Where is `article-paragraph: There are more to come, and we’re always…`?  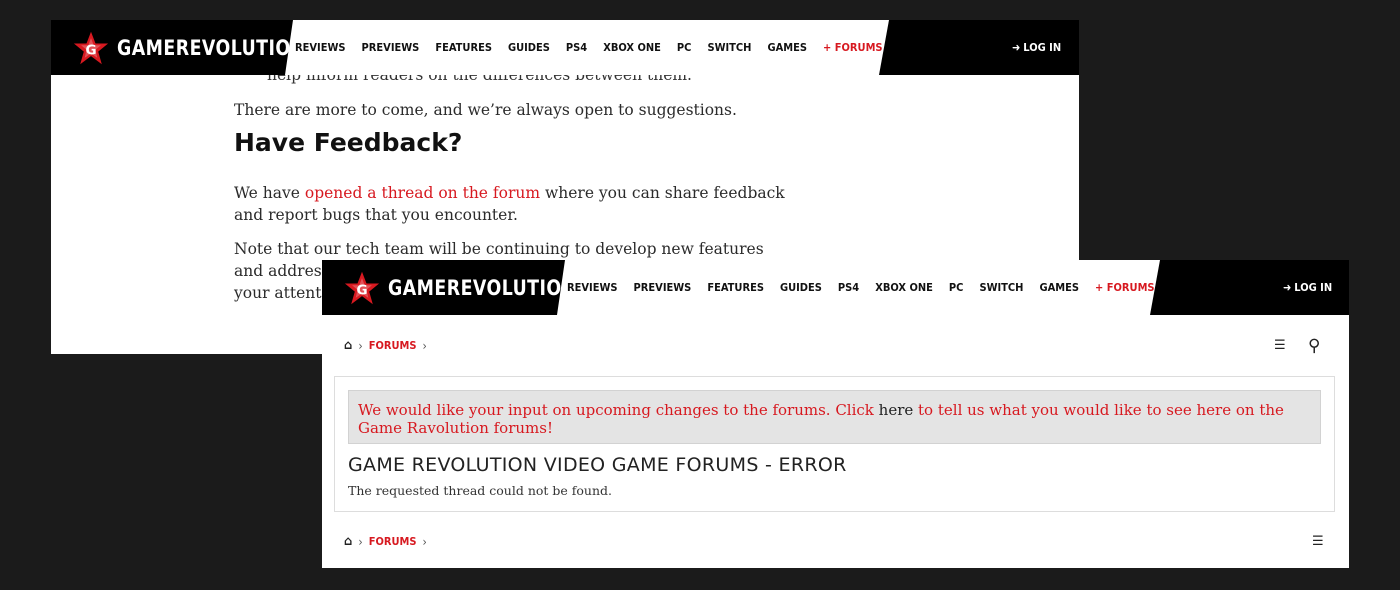 article-paragraph: There are more to come, and we’re always… is located at coordinates (485, 110).